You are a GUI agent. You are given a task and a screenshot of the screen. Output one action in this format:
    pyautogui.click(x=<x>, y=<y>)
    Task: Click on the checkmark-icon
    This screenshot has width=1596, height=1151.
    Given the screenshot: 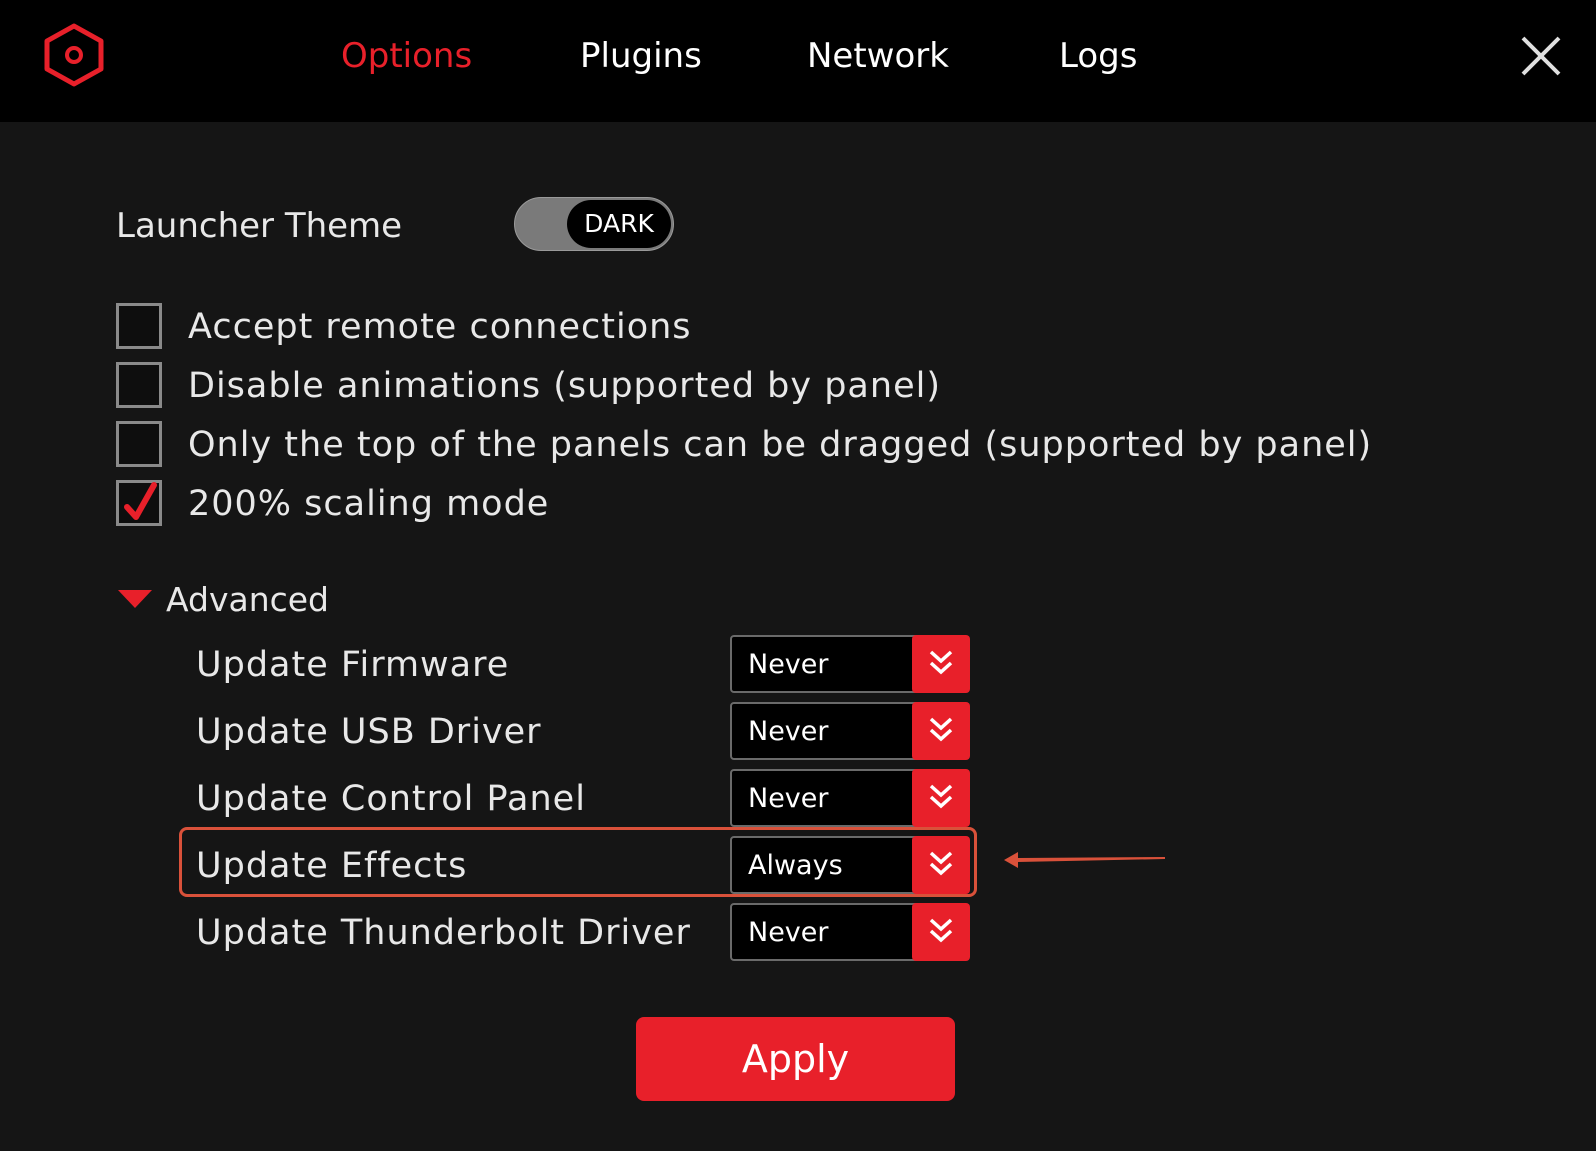 What is the action you would take?
    pyautogui.click(x=140, y=501)
    